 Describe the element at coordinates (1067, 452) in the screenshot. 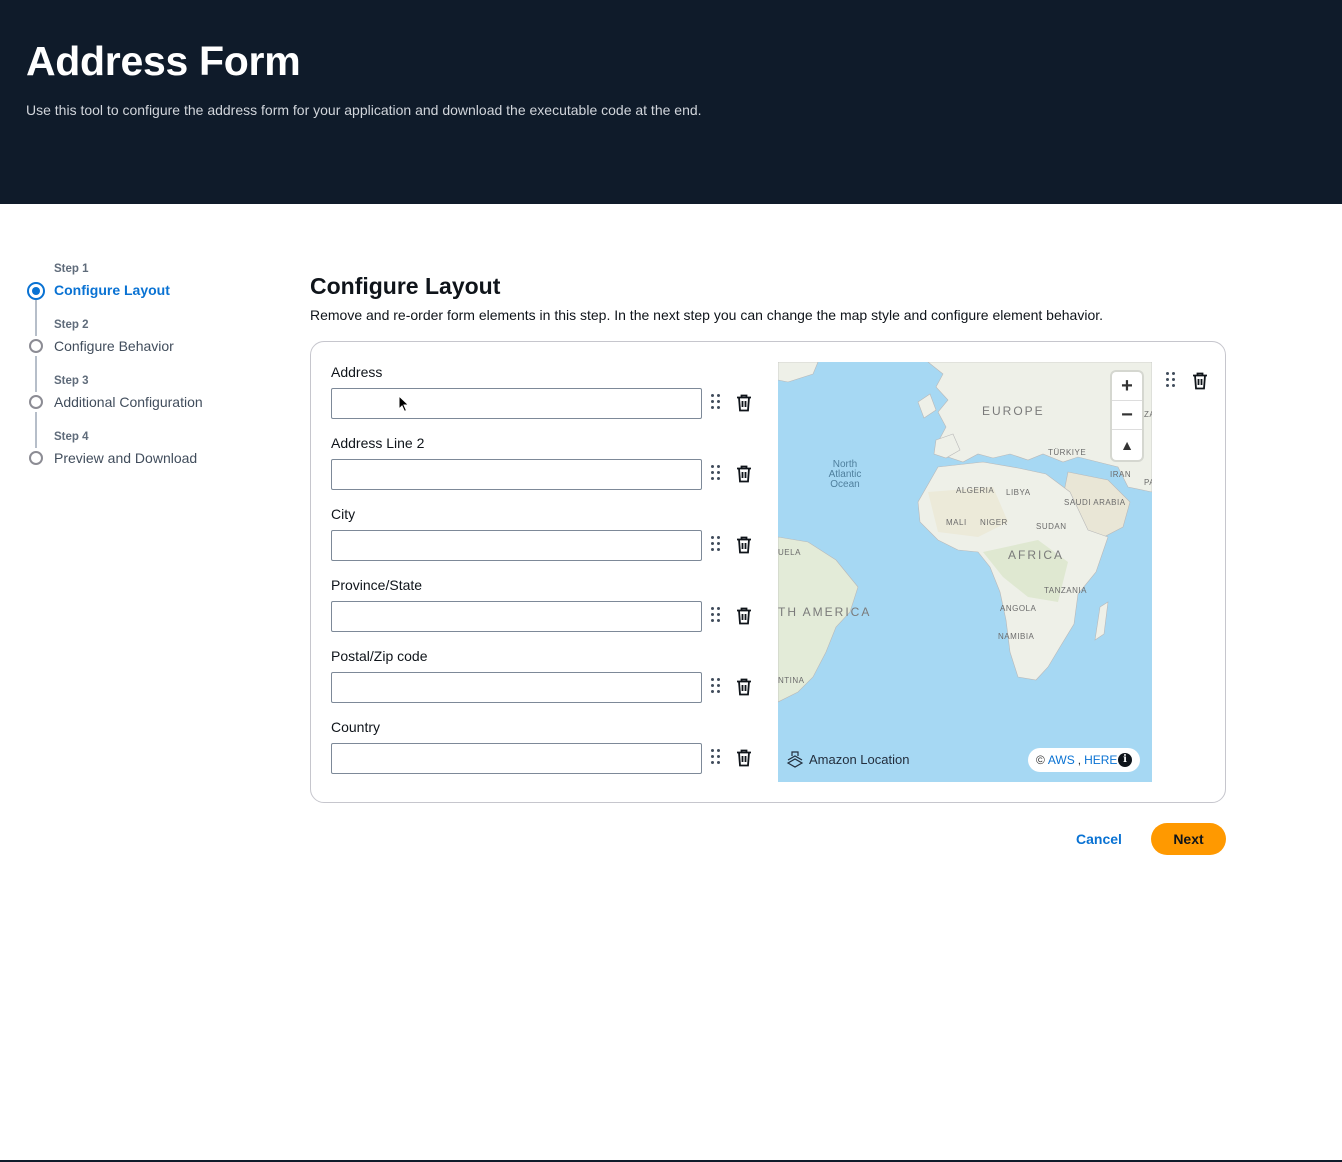

I see `map-label-turkiye: TÜRKIYE` at that location.